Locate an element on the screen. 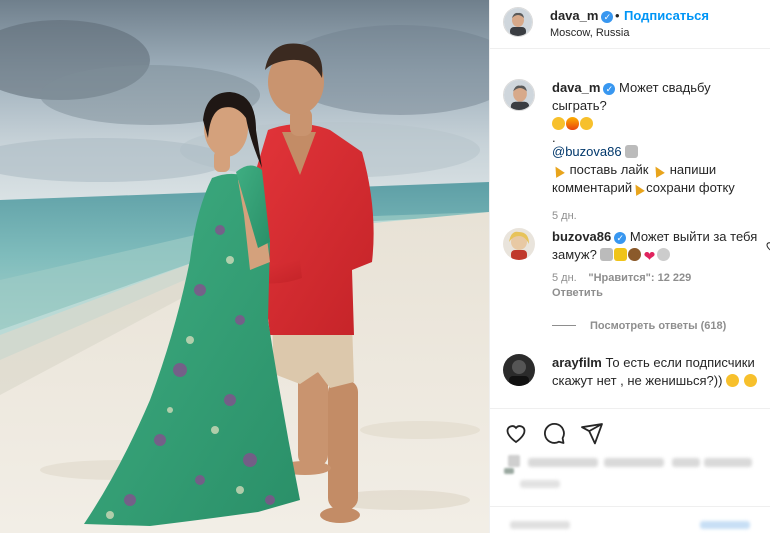 The width and height of the screenshot is (770, 533). caption-line-2: поставь лайк is located at coordinates (609, 169).